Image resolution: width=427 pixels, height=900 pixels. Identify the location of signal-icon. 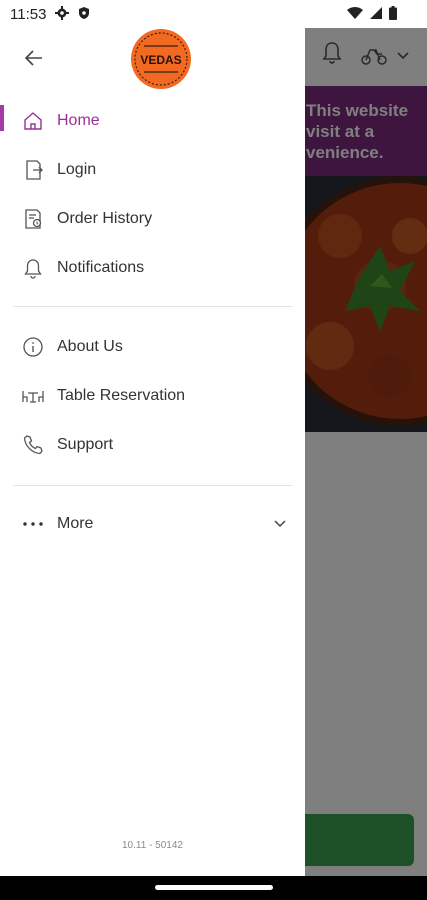
(376, 13).